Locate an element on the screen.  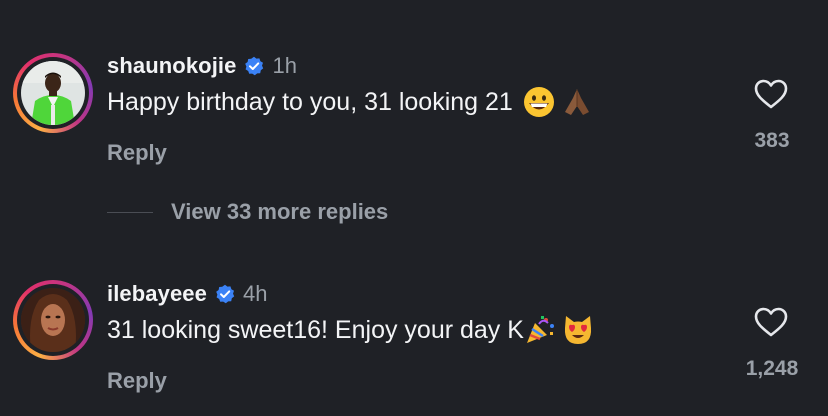
comment-header: shaunokojie 1h is located at coordinates (202, 66).